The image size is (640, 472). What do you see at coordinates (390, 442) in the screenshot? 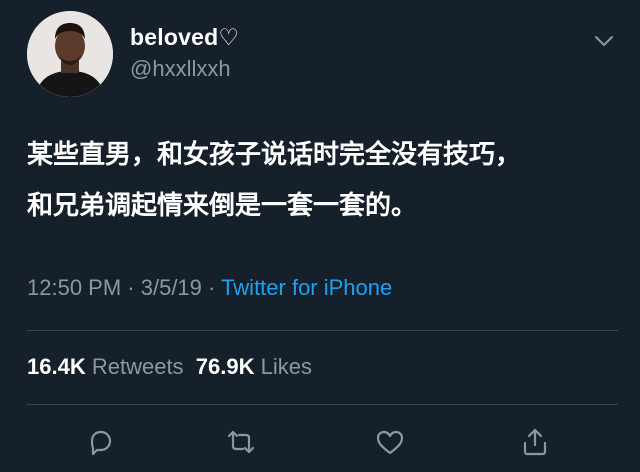
I see `heart-icon` at bounding box center [390, 442].